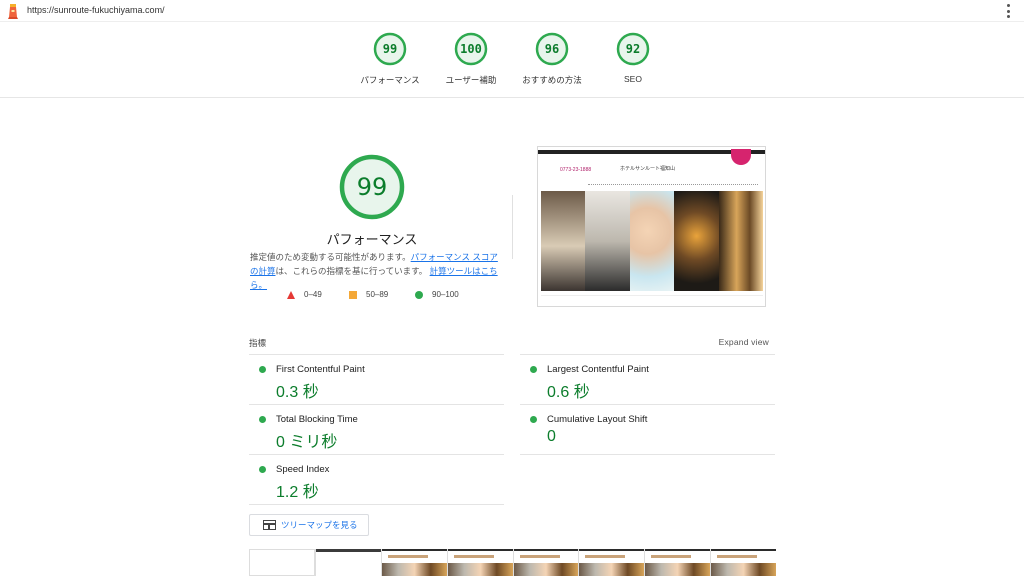 This screenshot has width=1024, height=576. Describe the element at coordinates (319, 525) in the screenshot. I see `treemap-label: ツリーマップを見る` at that location.